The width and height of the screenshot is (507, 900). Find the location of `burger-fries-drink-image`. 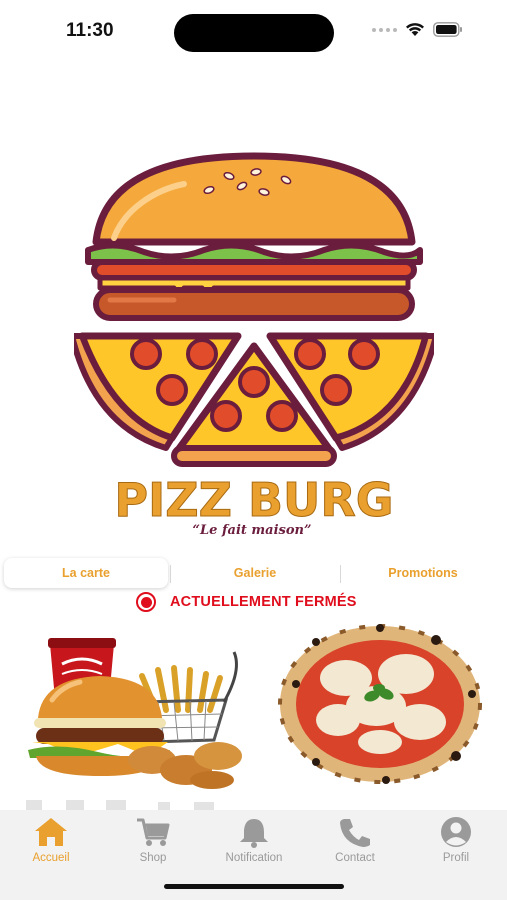

burger-fries-drink-image is located at coordinates (135, 713).